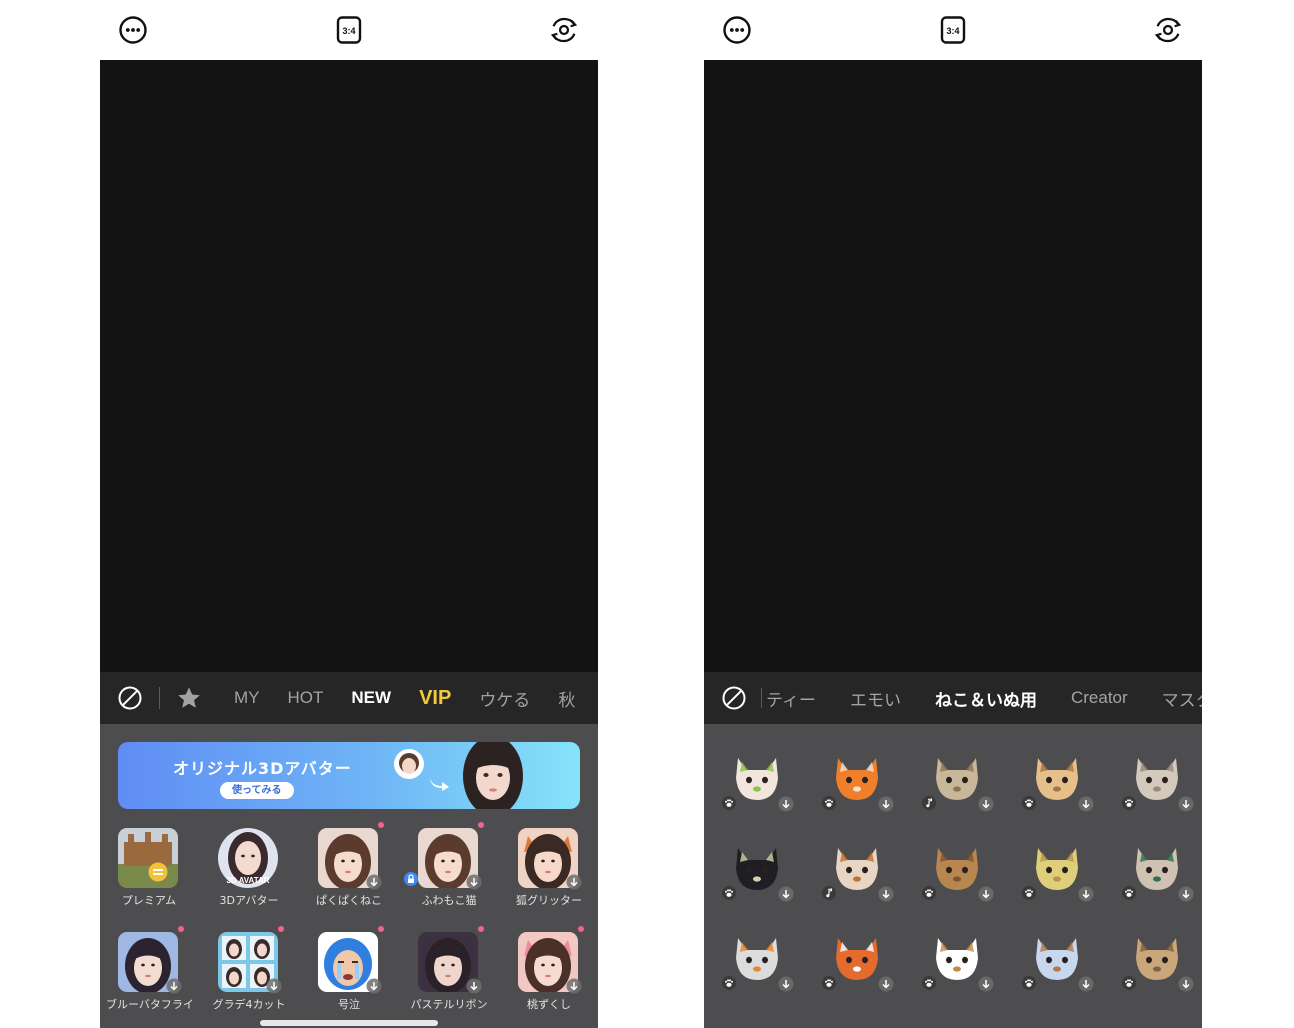  I want to click on filter-item: 桃ずくし, so click(549, 977).